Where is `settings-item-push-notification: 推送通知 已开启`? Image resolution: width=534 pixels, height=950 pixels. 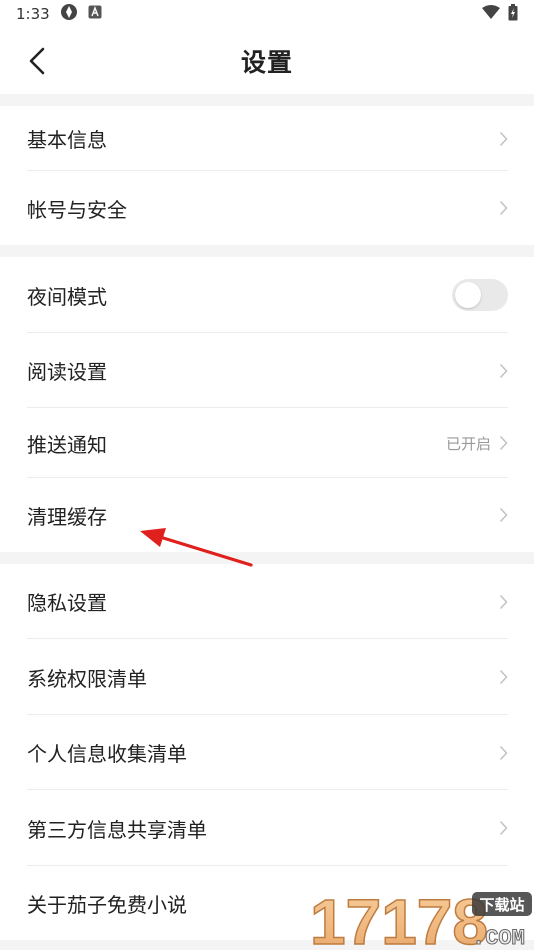 settings-item-push-notification: 推送通知 已开启 is located at coordinates (267, 443).